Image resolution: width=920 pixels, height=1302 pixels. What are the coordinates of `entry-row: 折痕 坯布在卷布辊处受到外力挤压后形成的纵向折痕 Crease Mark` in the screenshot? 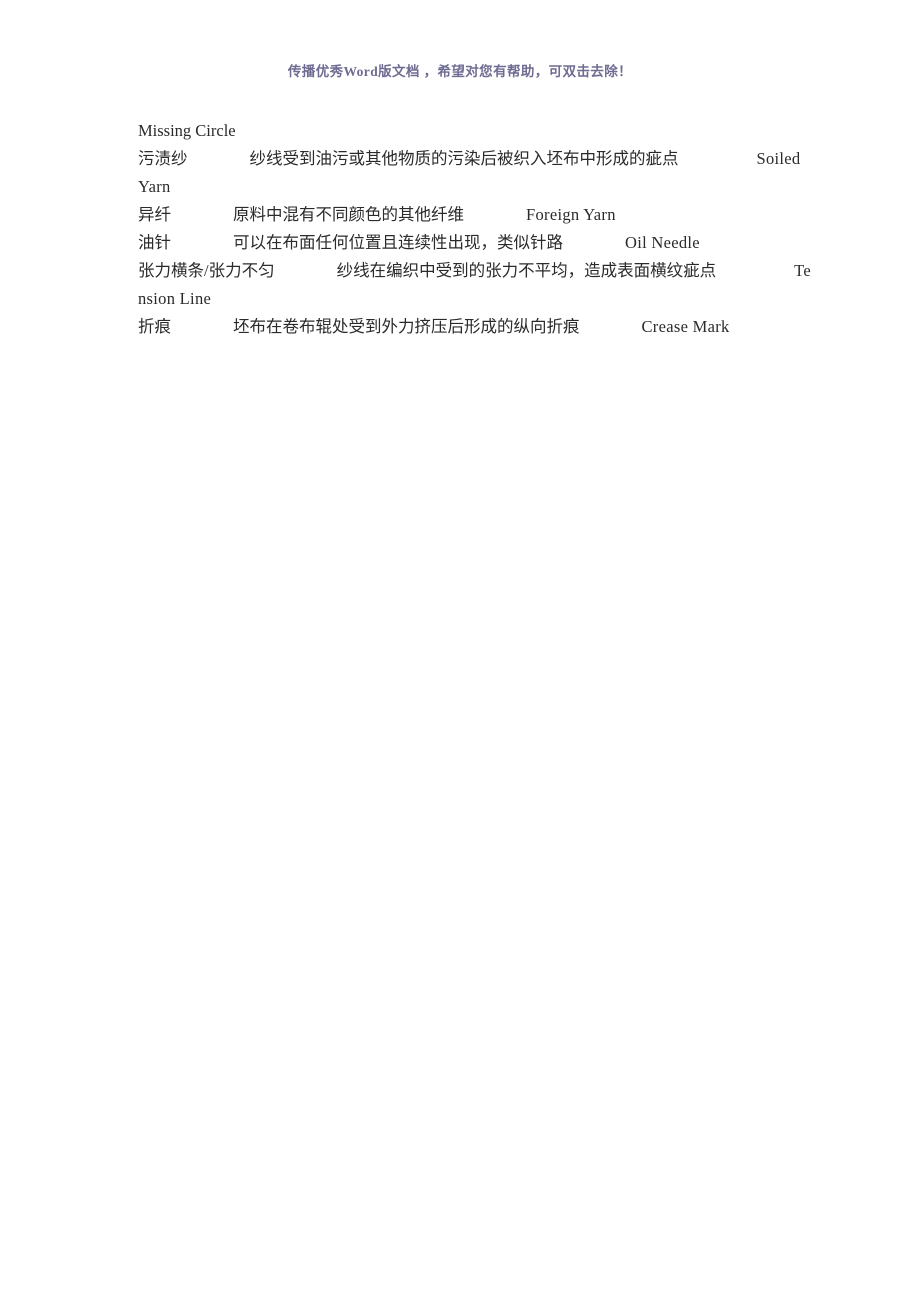 It's located at (477, 327).